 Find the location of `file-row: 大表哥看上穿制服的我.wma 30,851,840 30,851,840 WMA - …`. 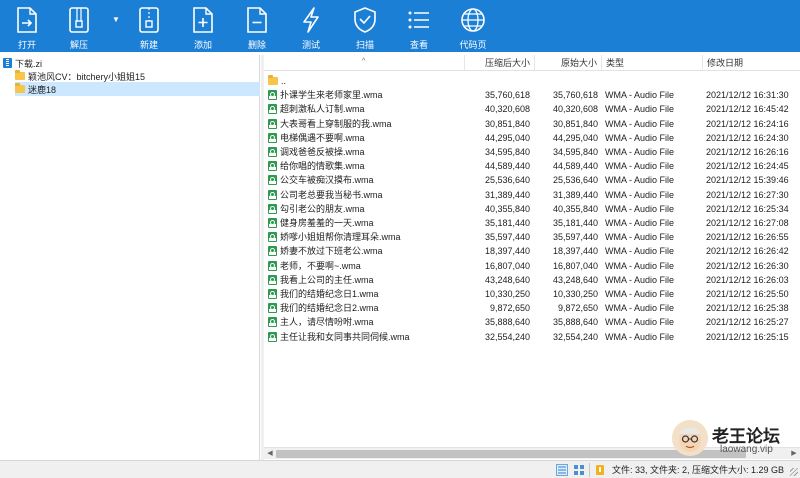

file-row: 大表哥看上穿制服的我.wma 30,851,840 30,851,840 WMA - … is located at coordinates (532, 124).